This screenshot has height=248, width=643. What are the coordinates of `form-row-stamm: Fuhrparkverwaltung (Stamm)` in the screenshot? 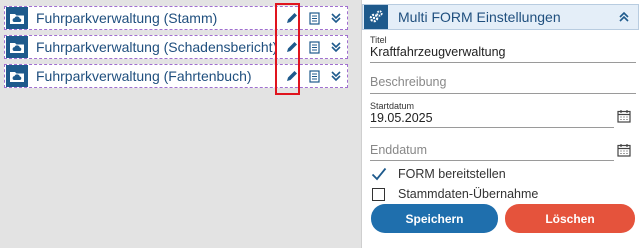 It's located at (176, 18).